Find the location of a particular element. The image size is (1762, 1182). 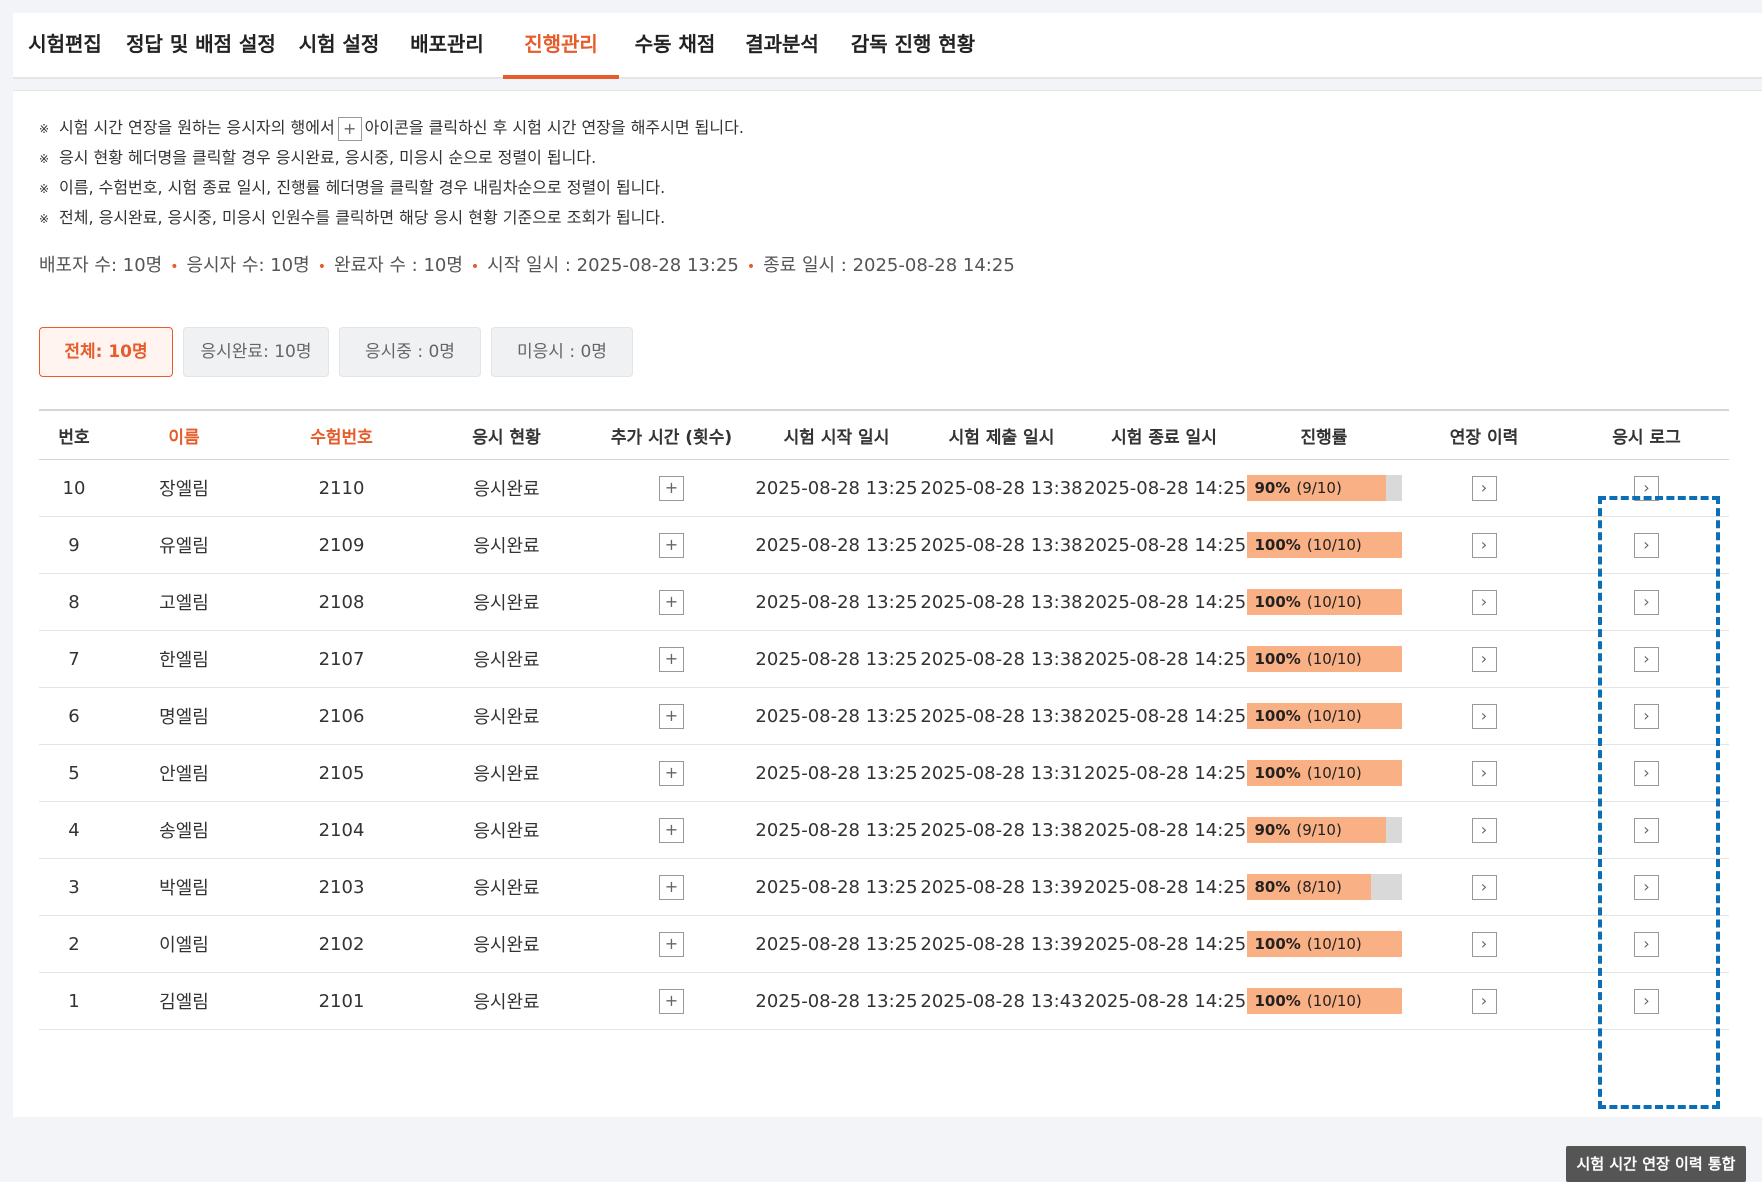

header-status: 응시 현황 is located at coordinates (506, 434).